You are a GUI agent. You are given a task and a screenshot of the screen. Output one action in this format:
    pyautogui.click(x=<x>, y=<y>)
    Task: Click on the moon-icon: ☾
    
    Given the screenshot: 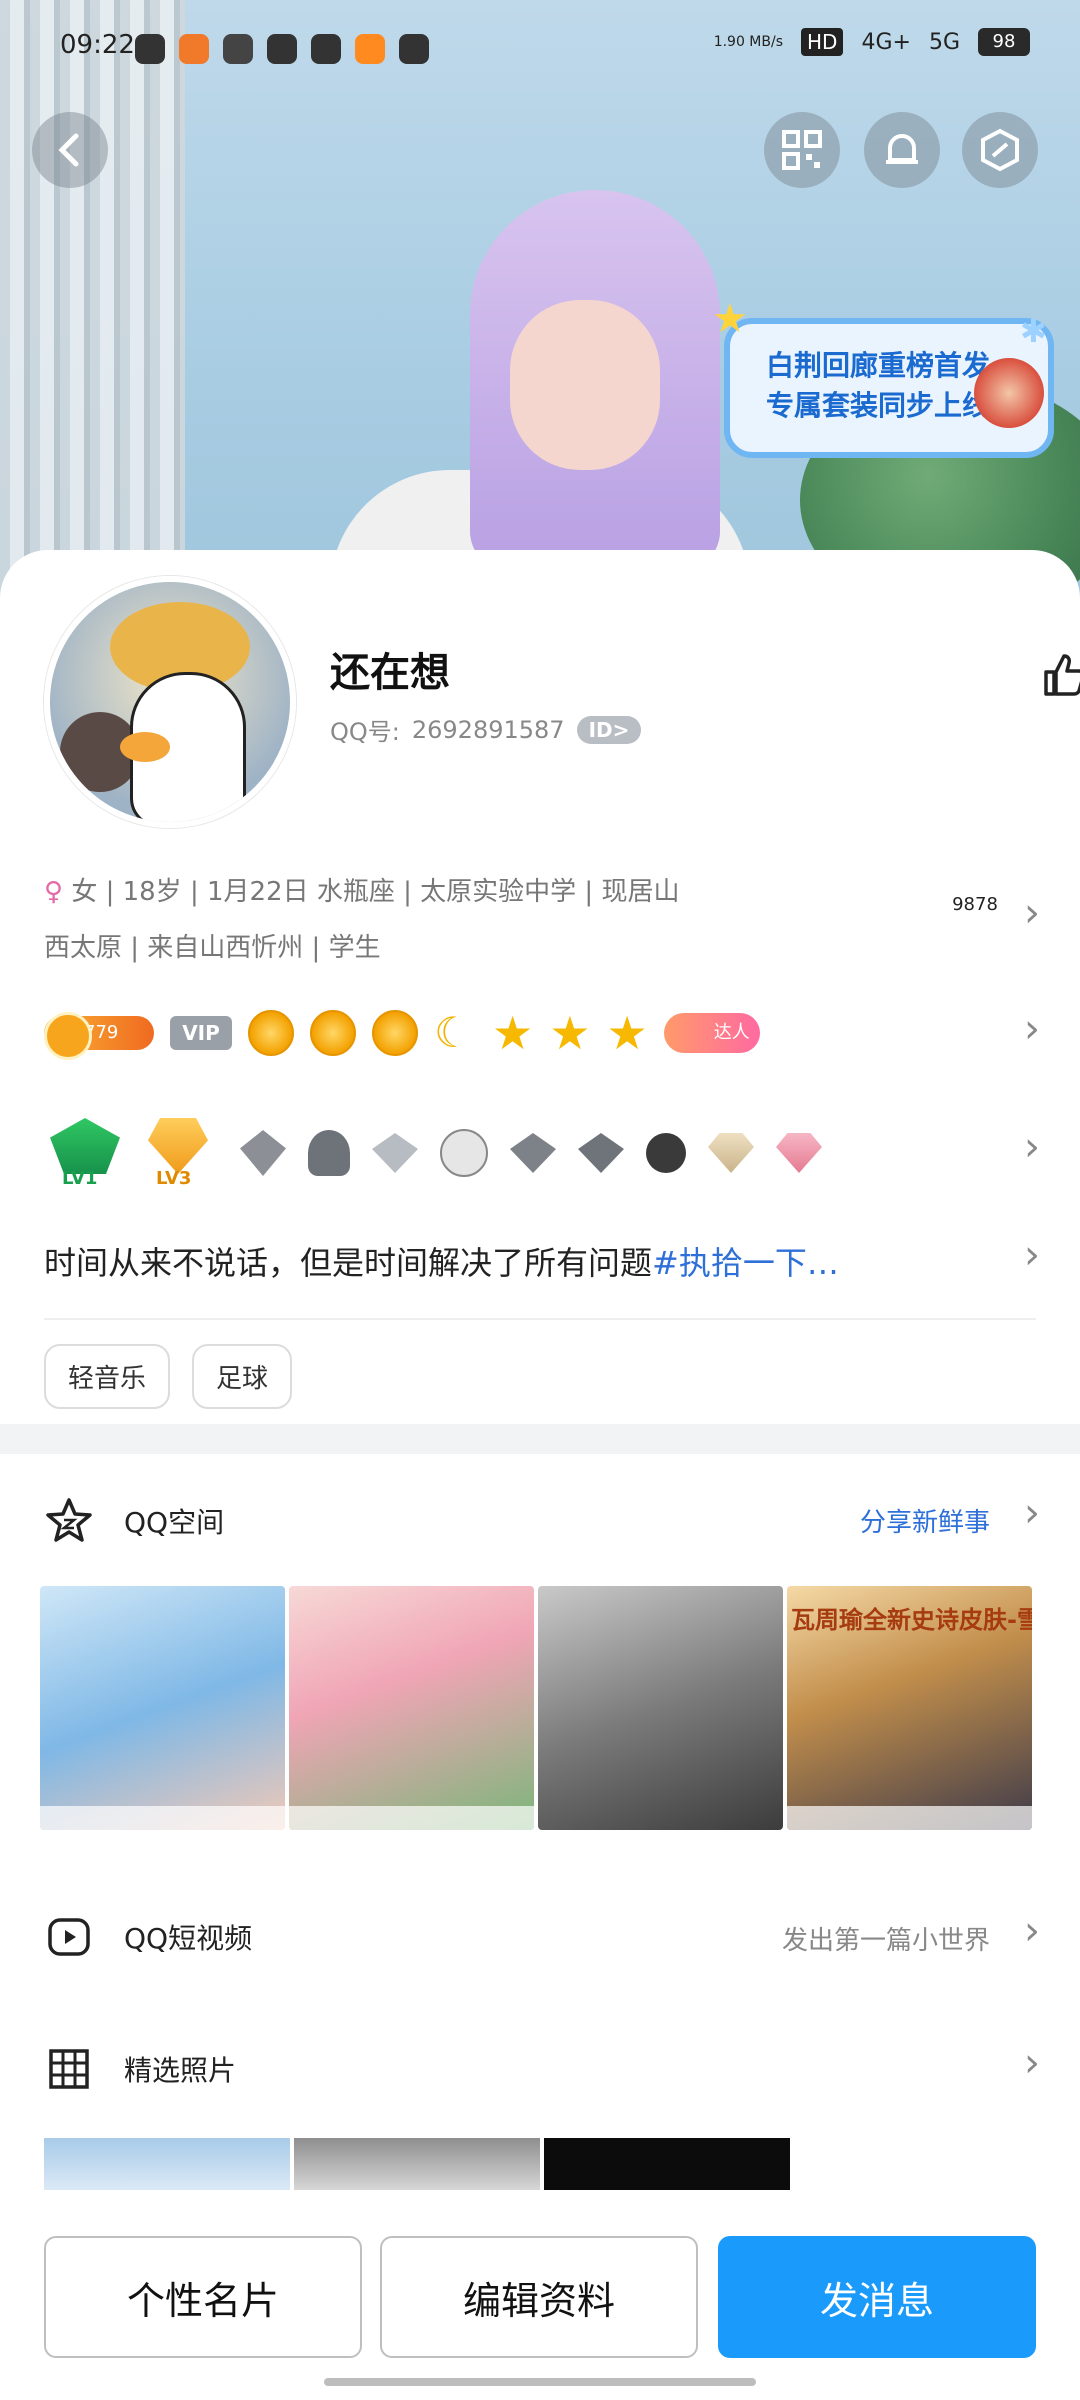 What is the action you would take?
    pyautogui.click(x=453, y=1032)
    